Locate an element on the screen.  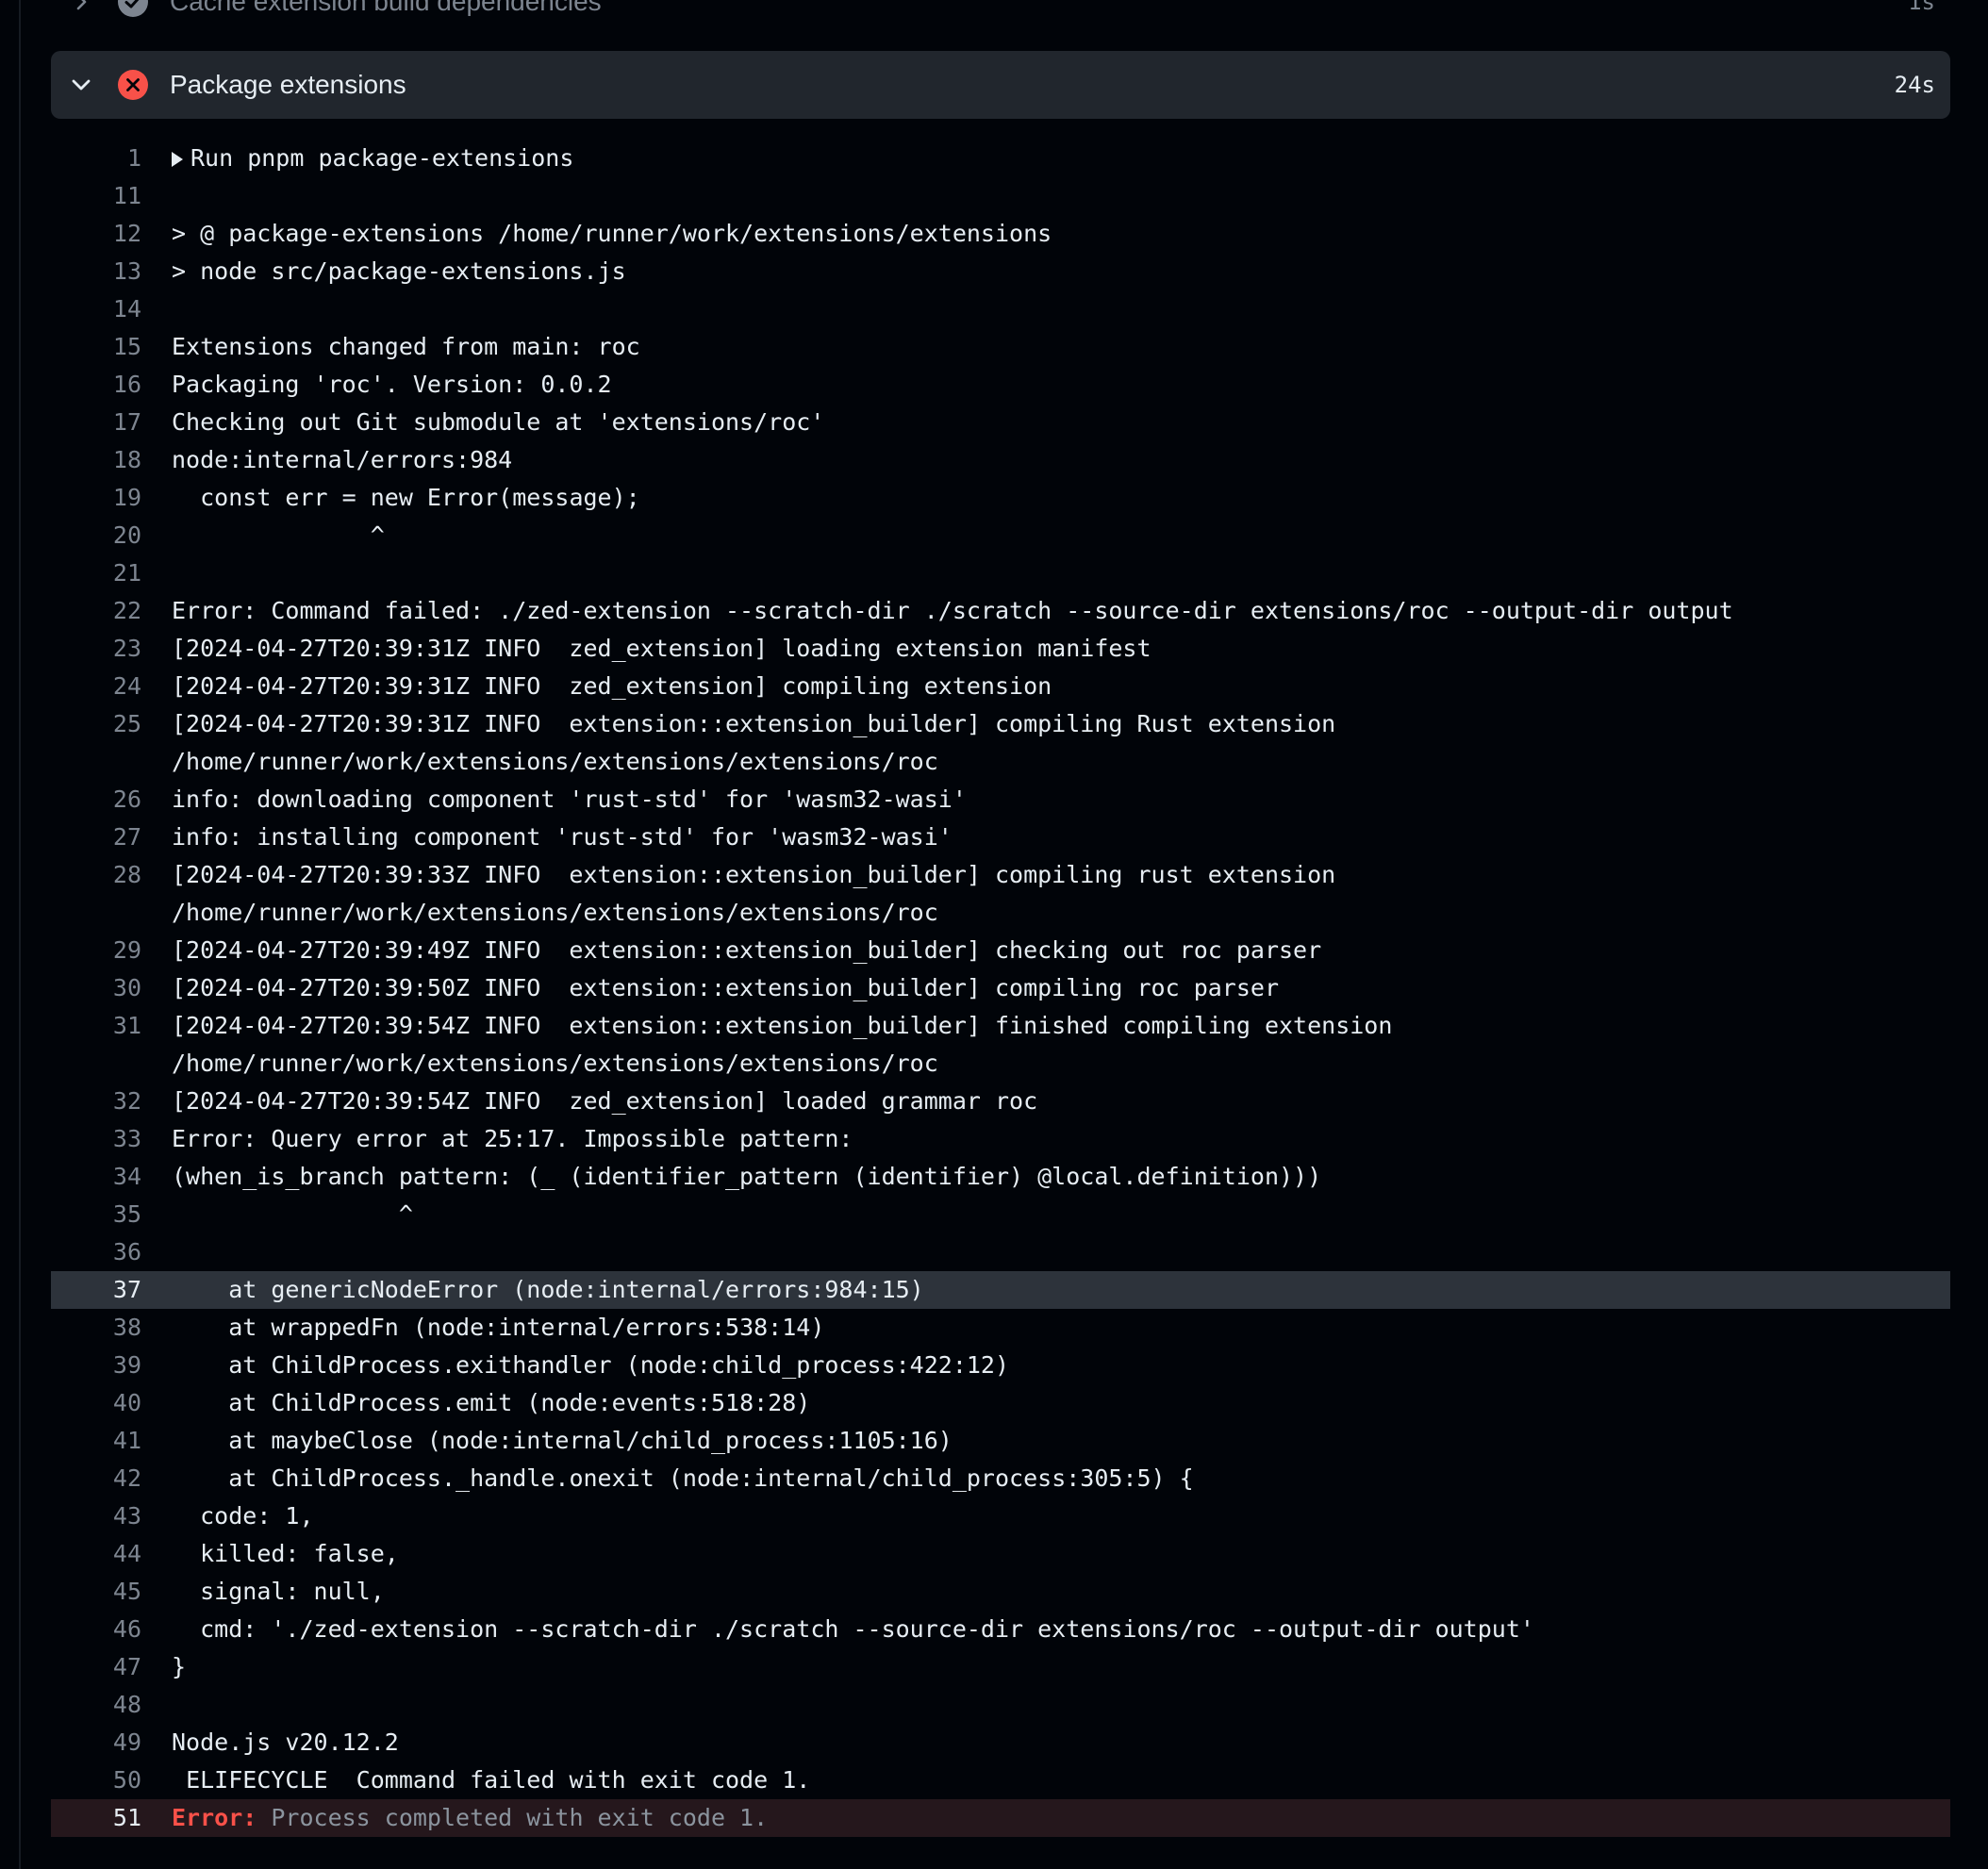
log-text: signal: null, is located at coordinates (278, 1591).